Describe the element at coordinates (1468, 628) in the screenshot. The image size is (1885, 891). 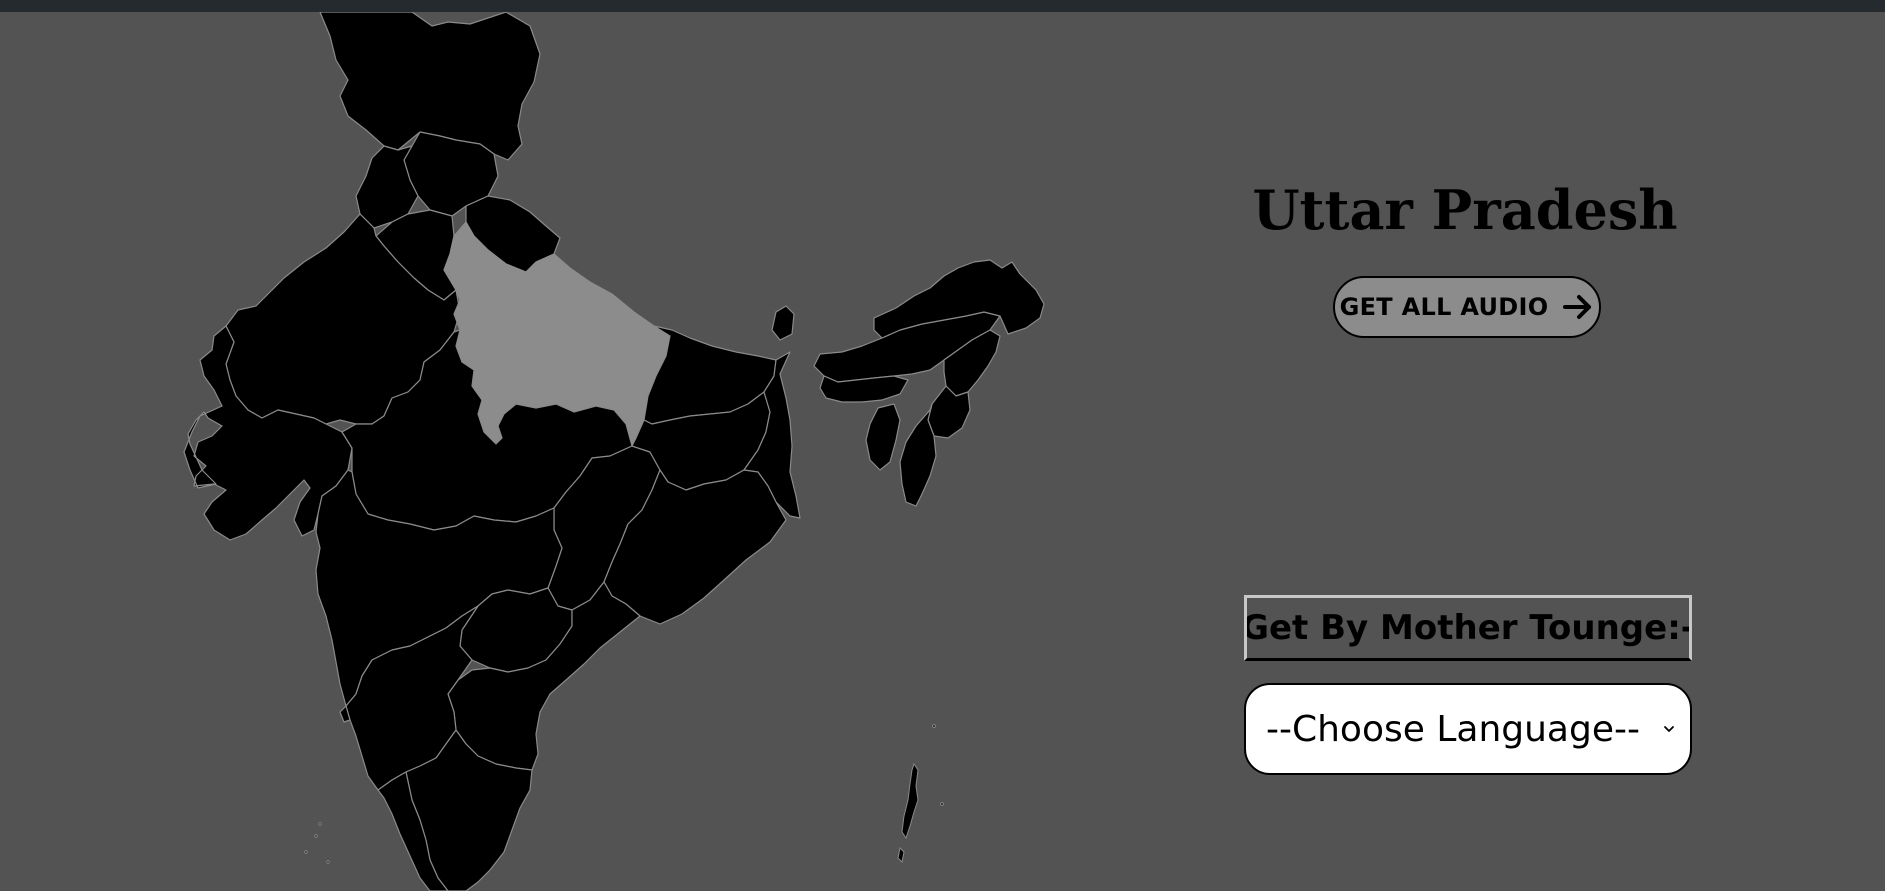
I see `mother-tongue-label: Get By Mother Tounge:-` at that location.